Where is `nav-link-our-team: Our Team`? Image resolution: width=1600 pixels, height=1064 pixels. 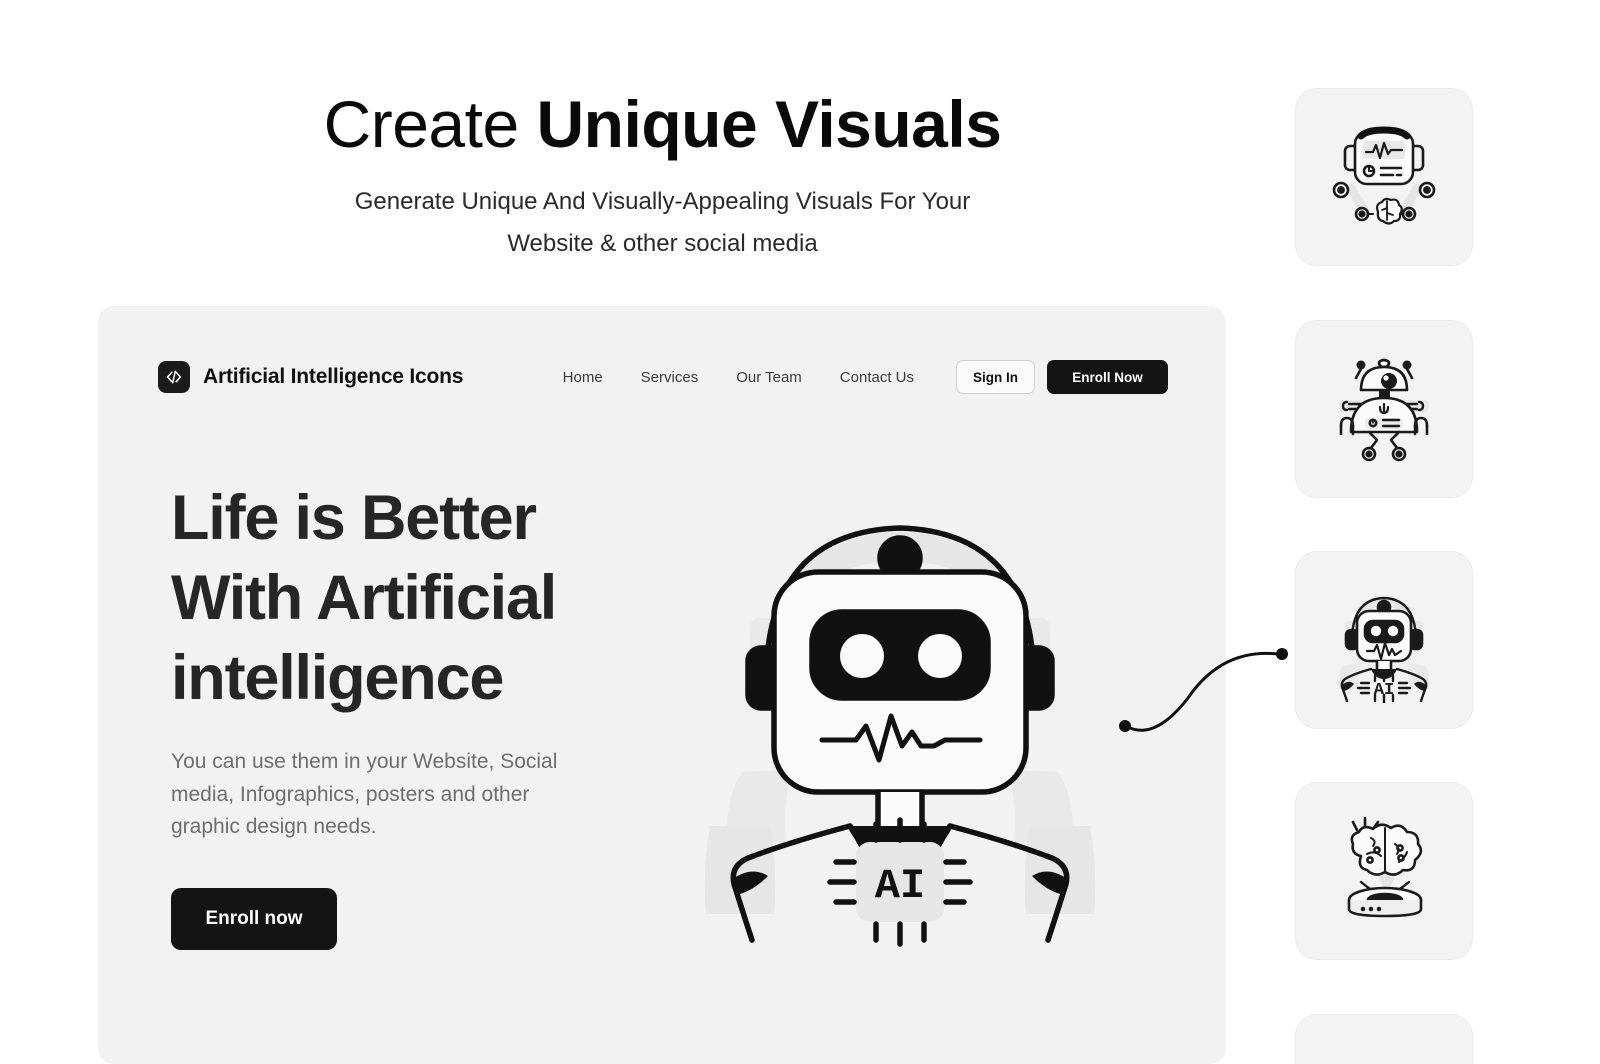 nav-link-our-team: Our Team is located at coordinates (769, 377).